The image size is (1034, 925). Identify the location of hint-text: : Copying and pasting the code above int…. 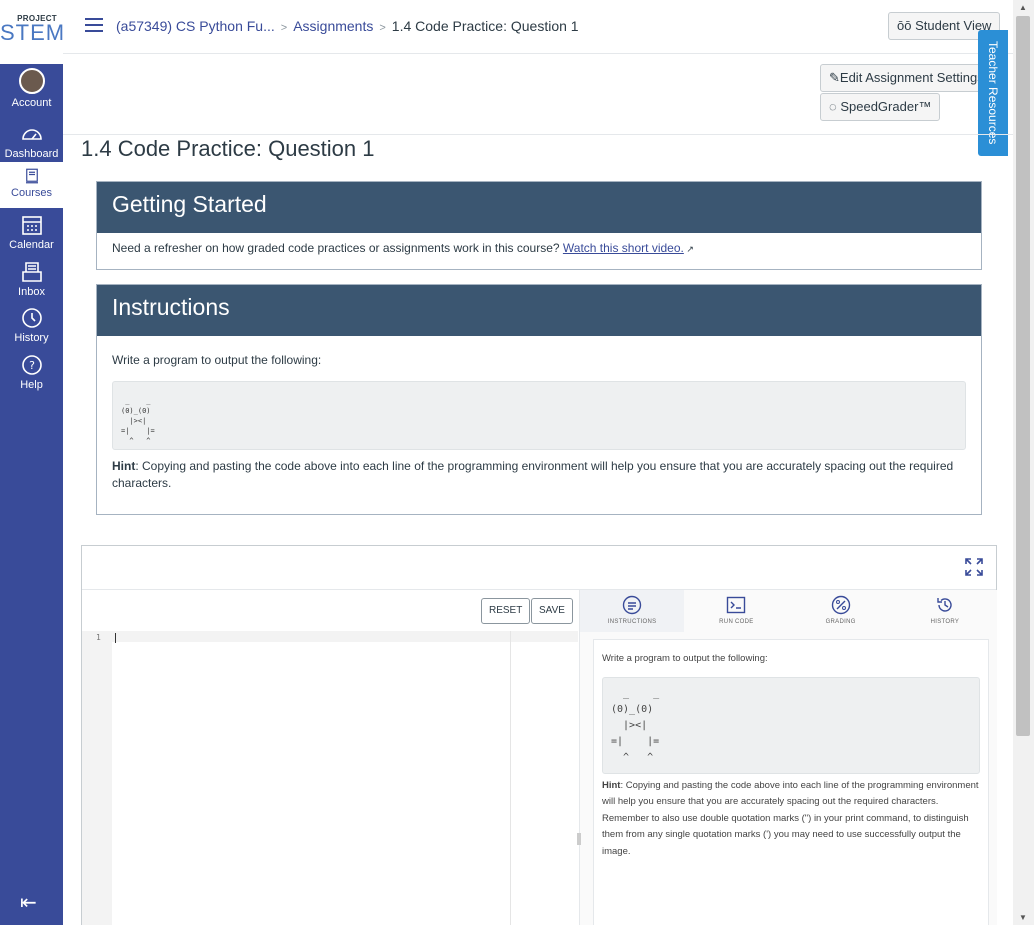
(533, 474).